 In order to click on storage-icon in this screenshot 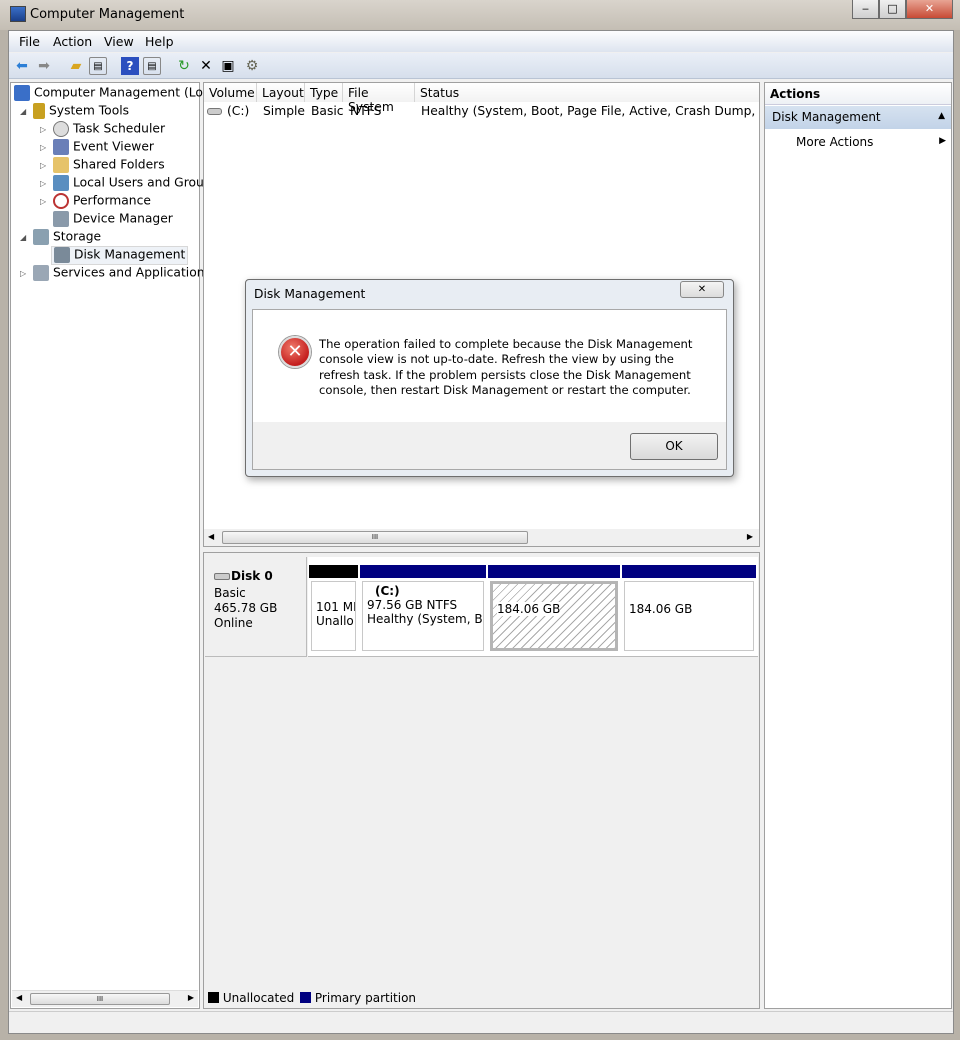, I will do `click(41, 237)`.